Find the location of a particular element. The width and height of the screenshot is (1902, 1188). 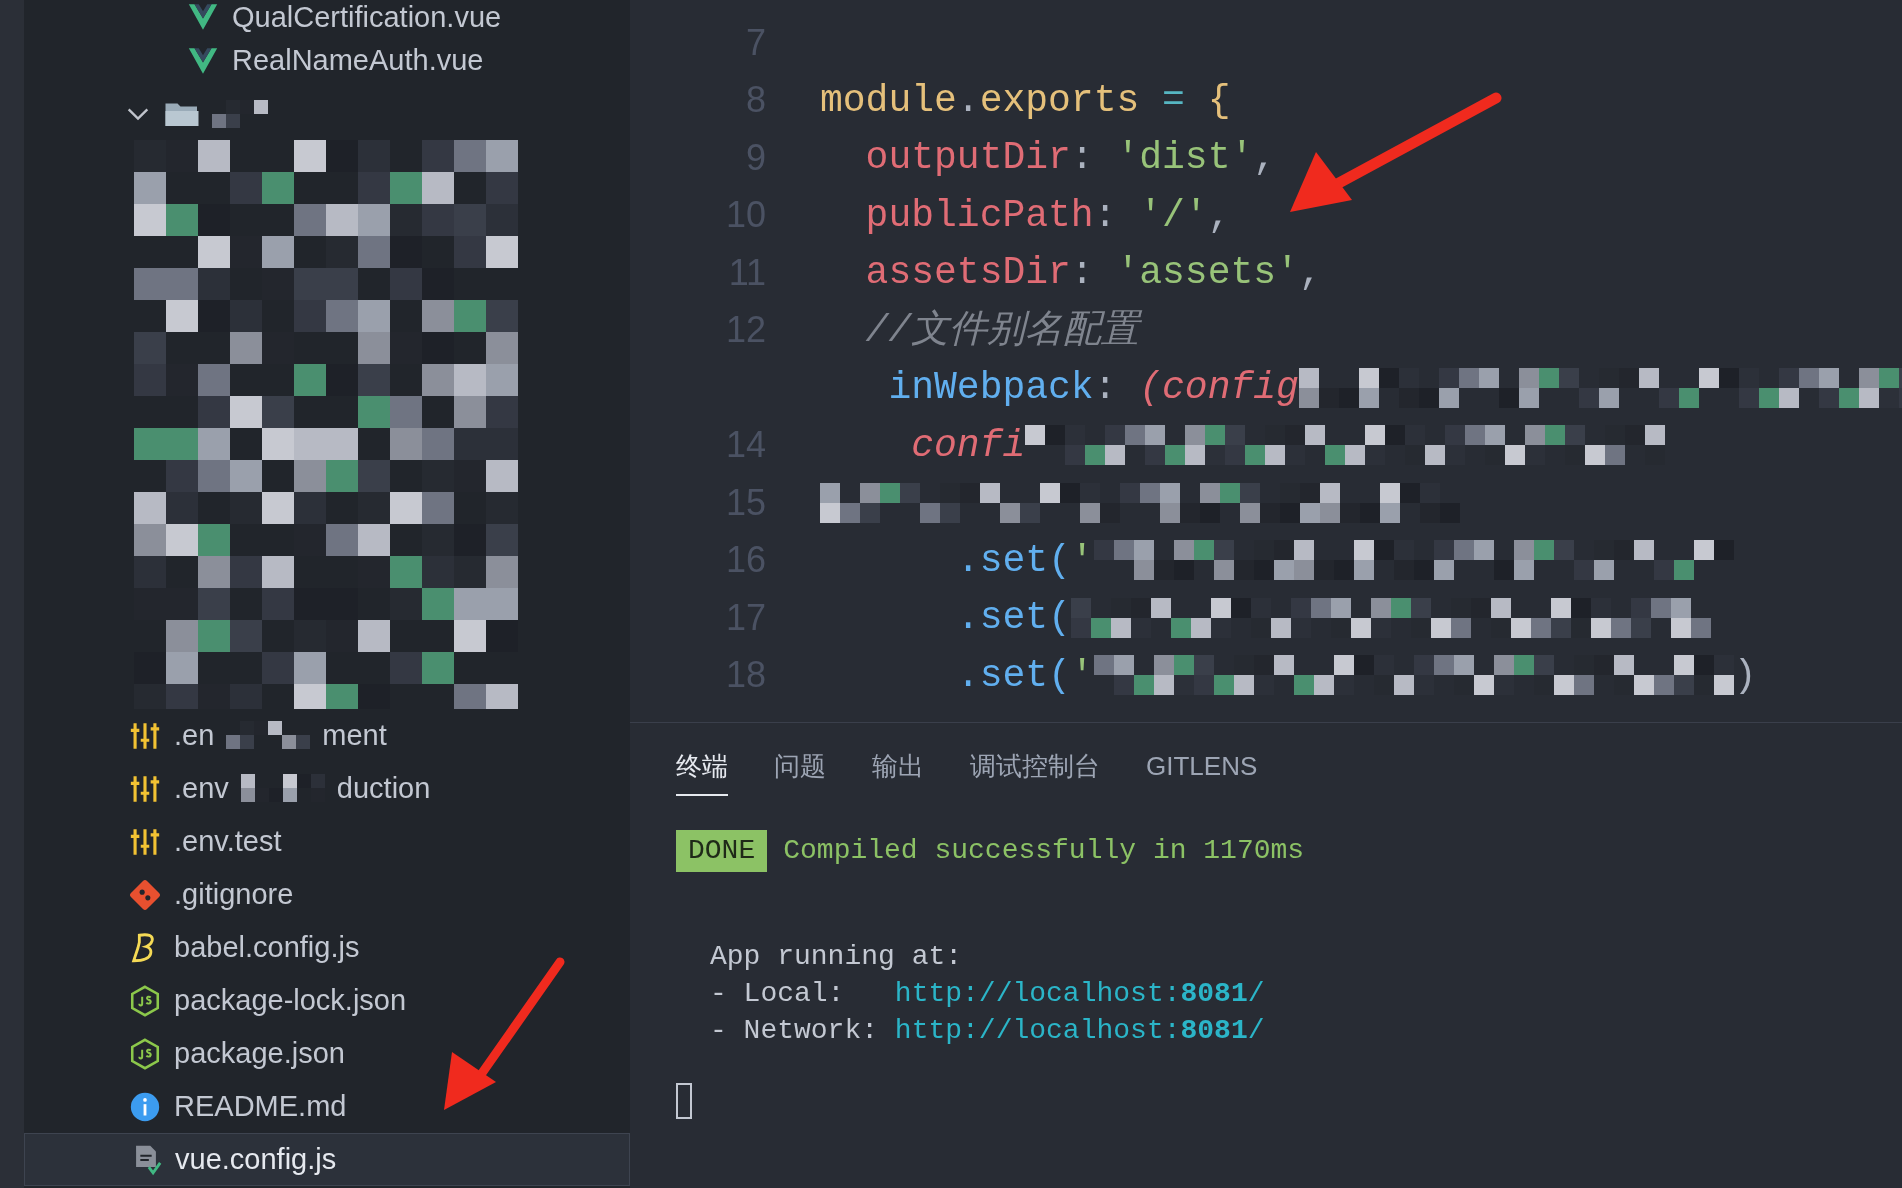

terminal-cursor is located at coordinates (684, 1101).